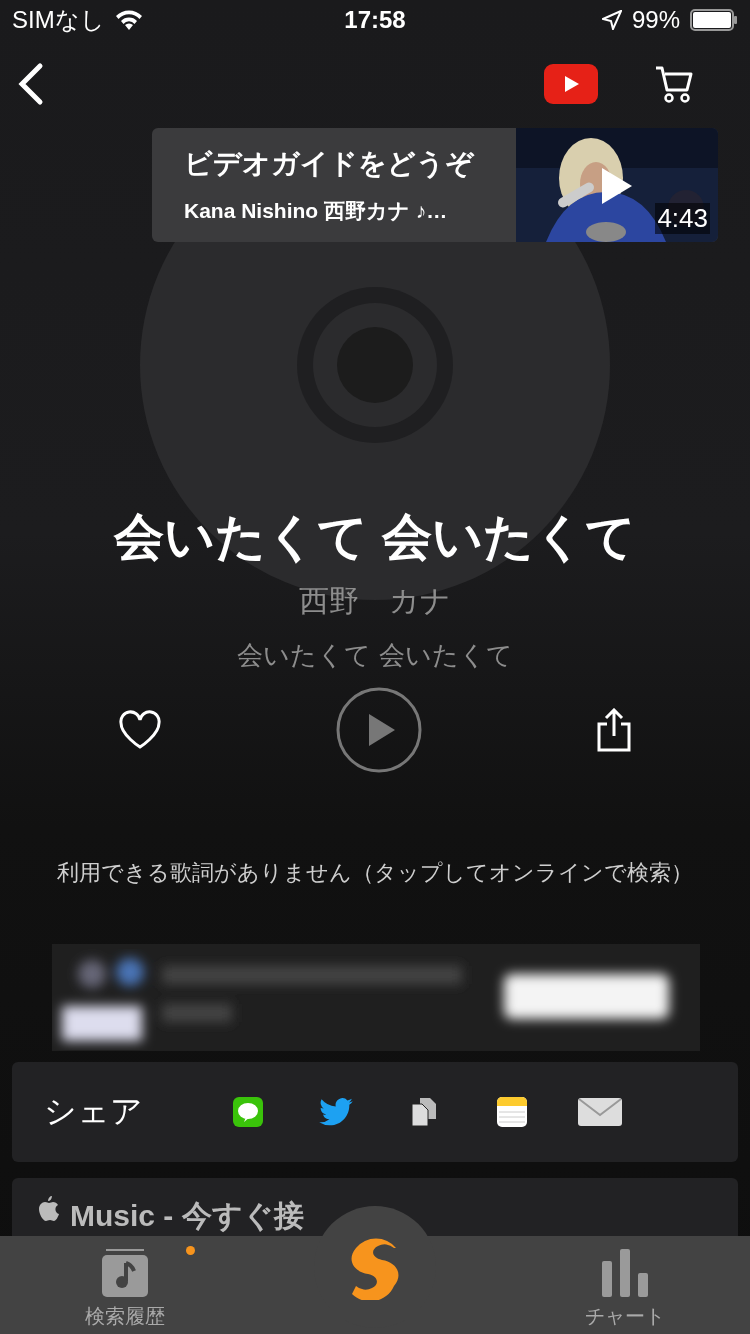 Image resolution: width=750 pixels, height=1334 pixels. Describe the element at coordinates (94, 1111) in the screenshot. I see `share-label: シェア` at that location.